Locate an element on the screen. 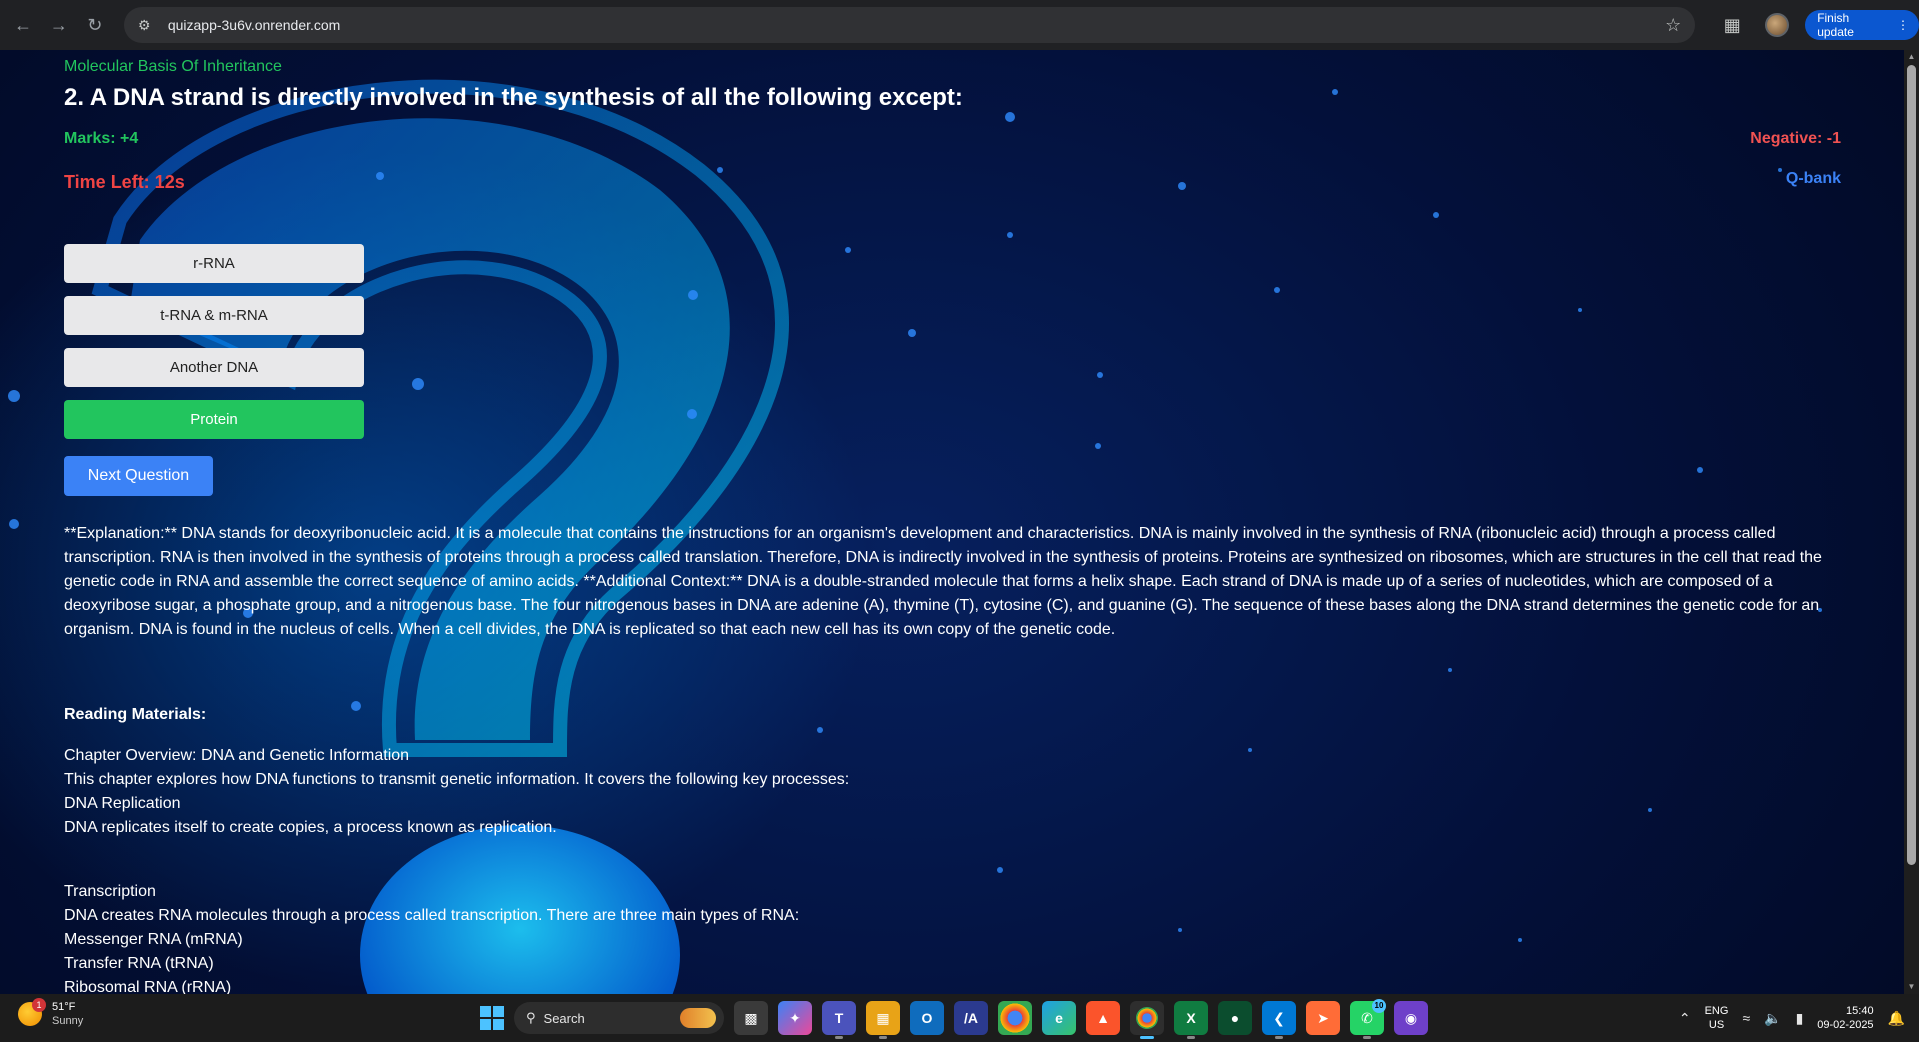  page-scrollbar: ▲ ▼ is located at coordinates (1911, 522).